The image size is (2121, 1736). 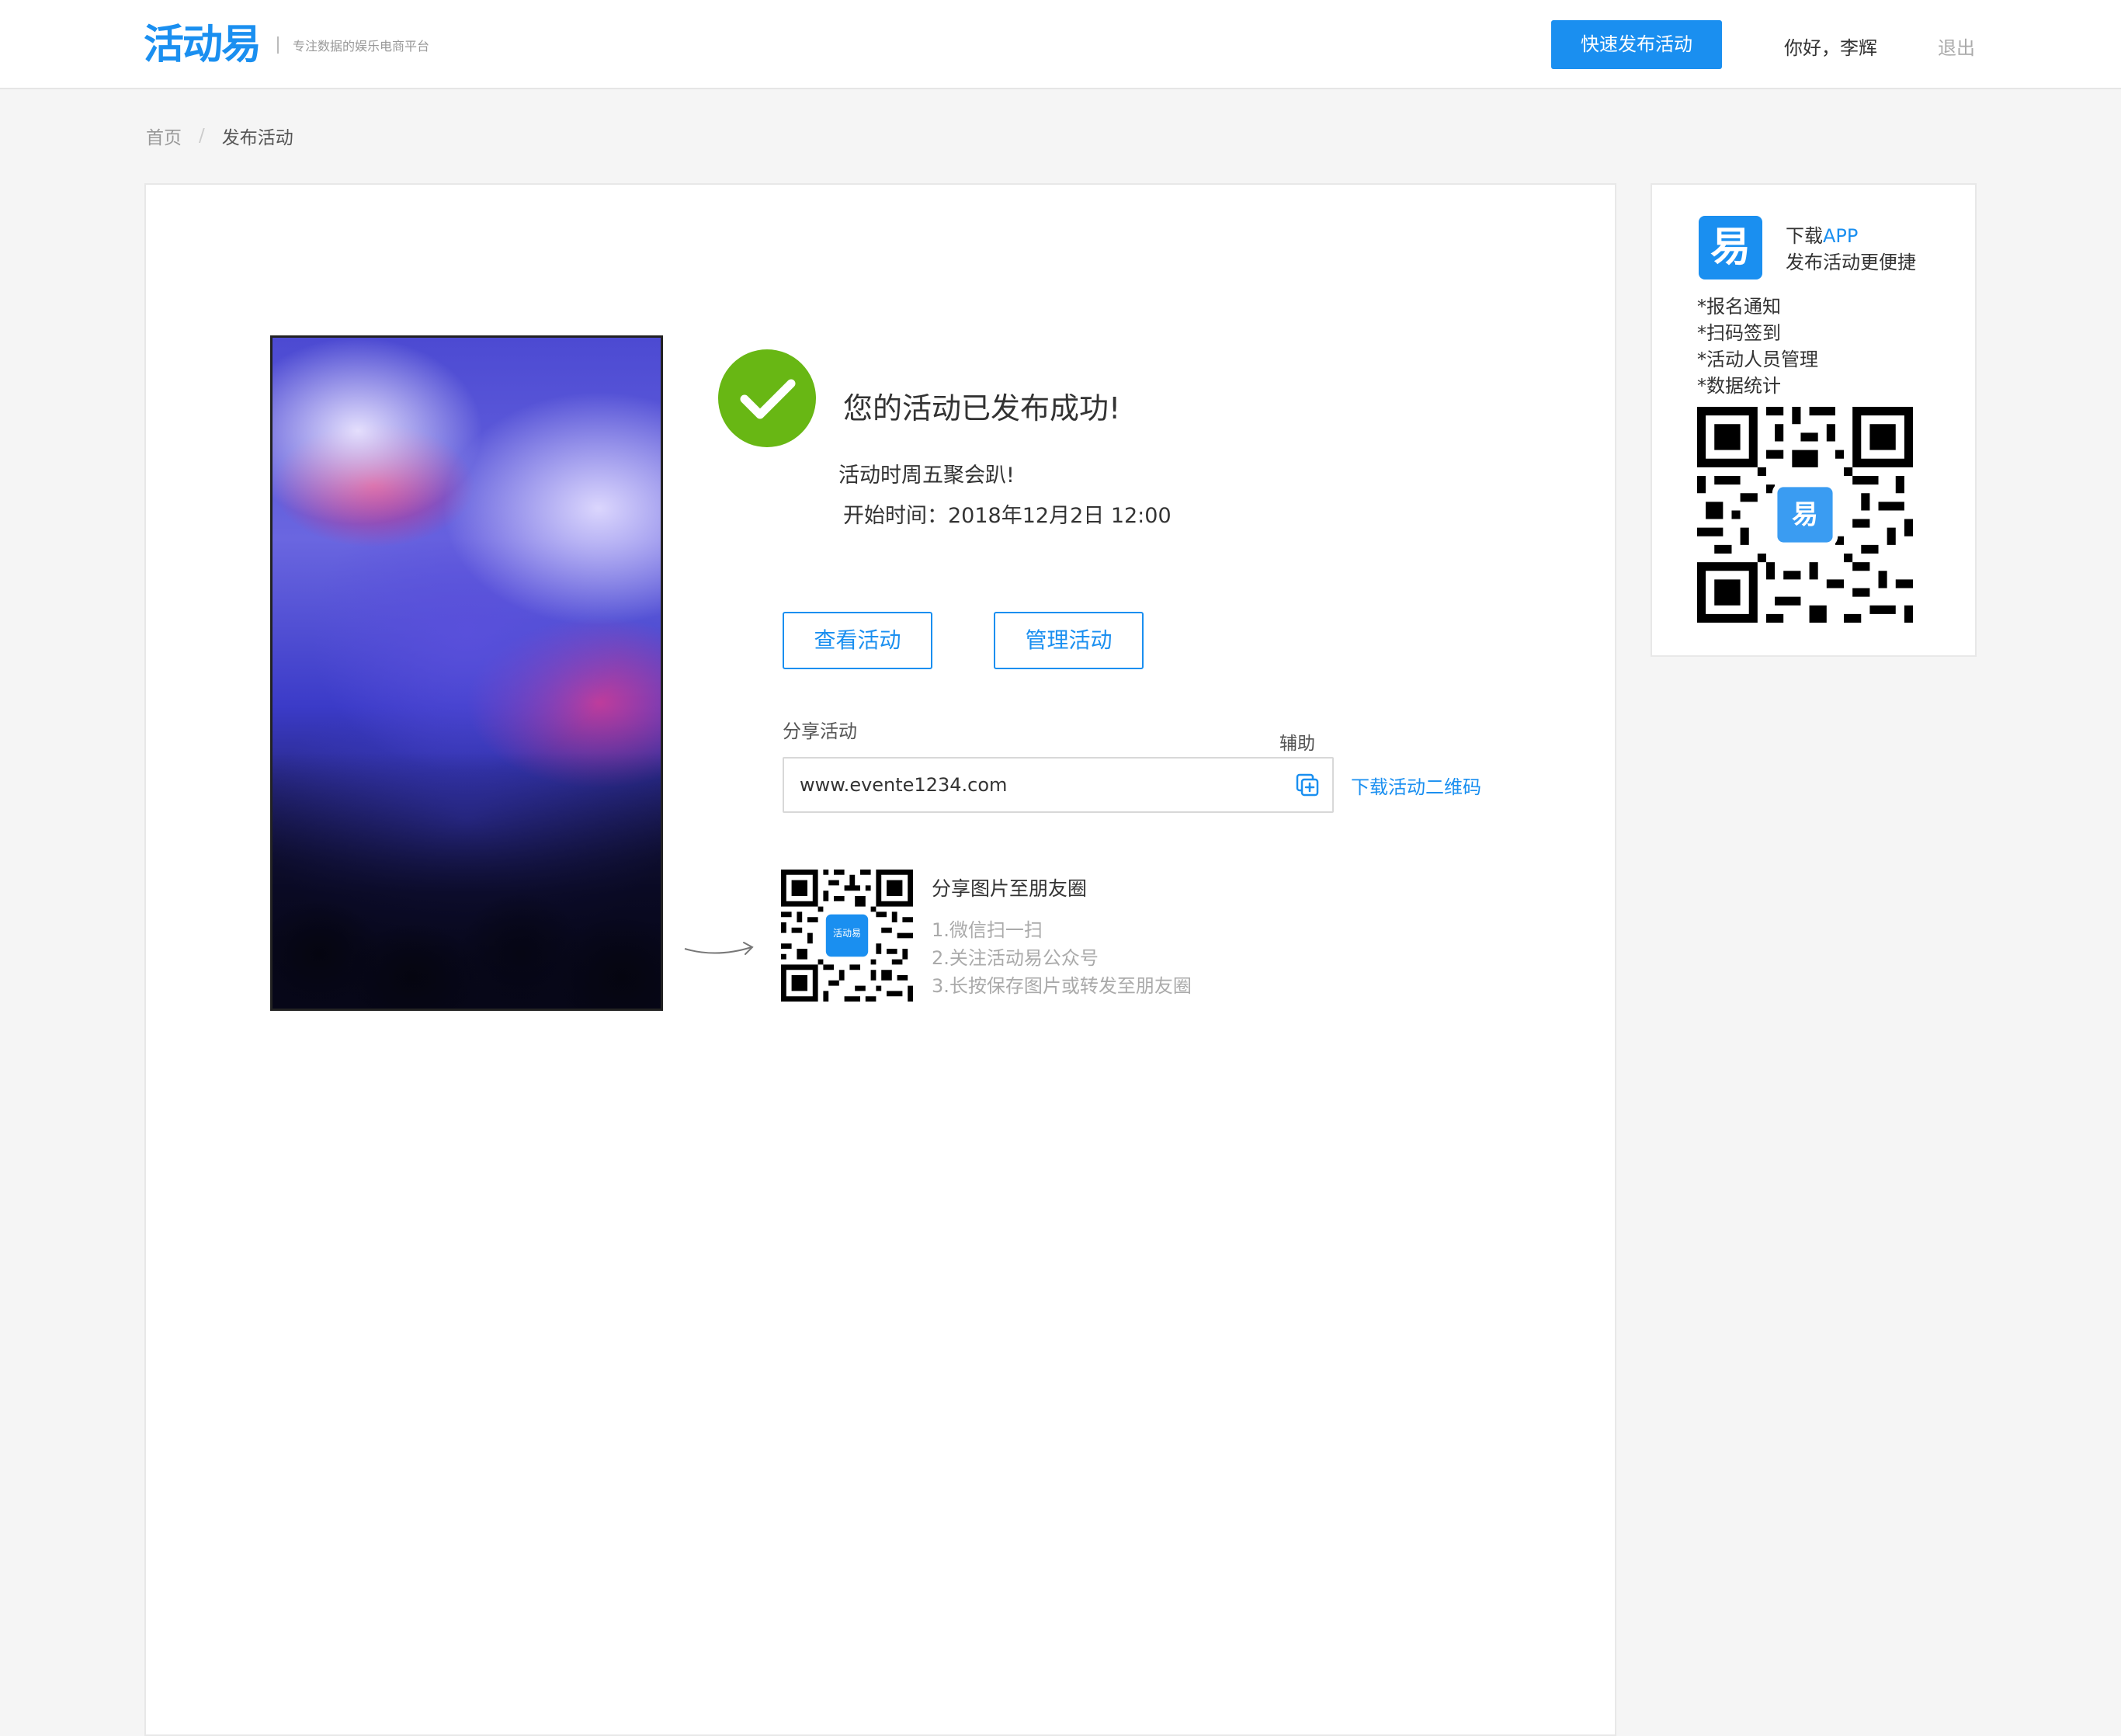 I want to click on download-app-link: APP, so click(x=1840, y=236).